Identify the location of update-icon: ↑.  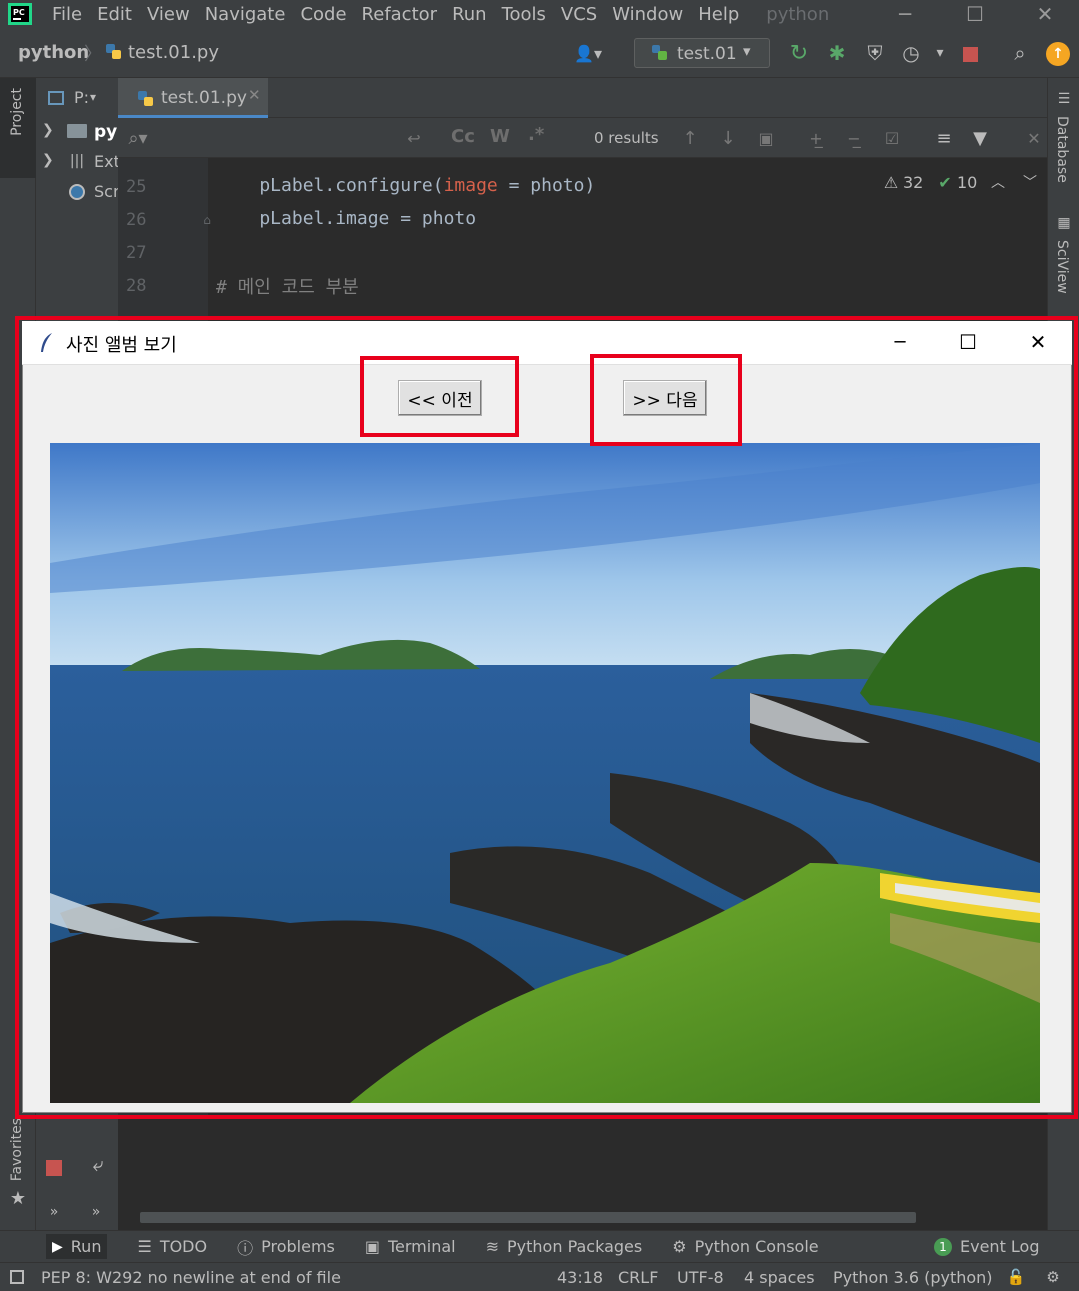
(1058, 54).